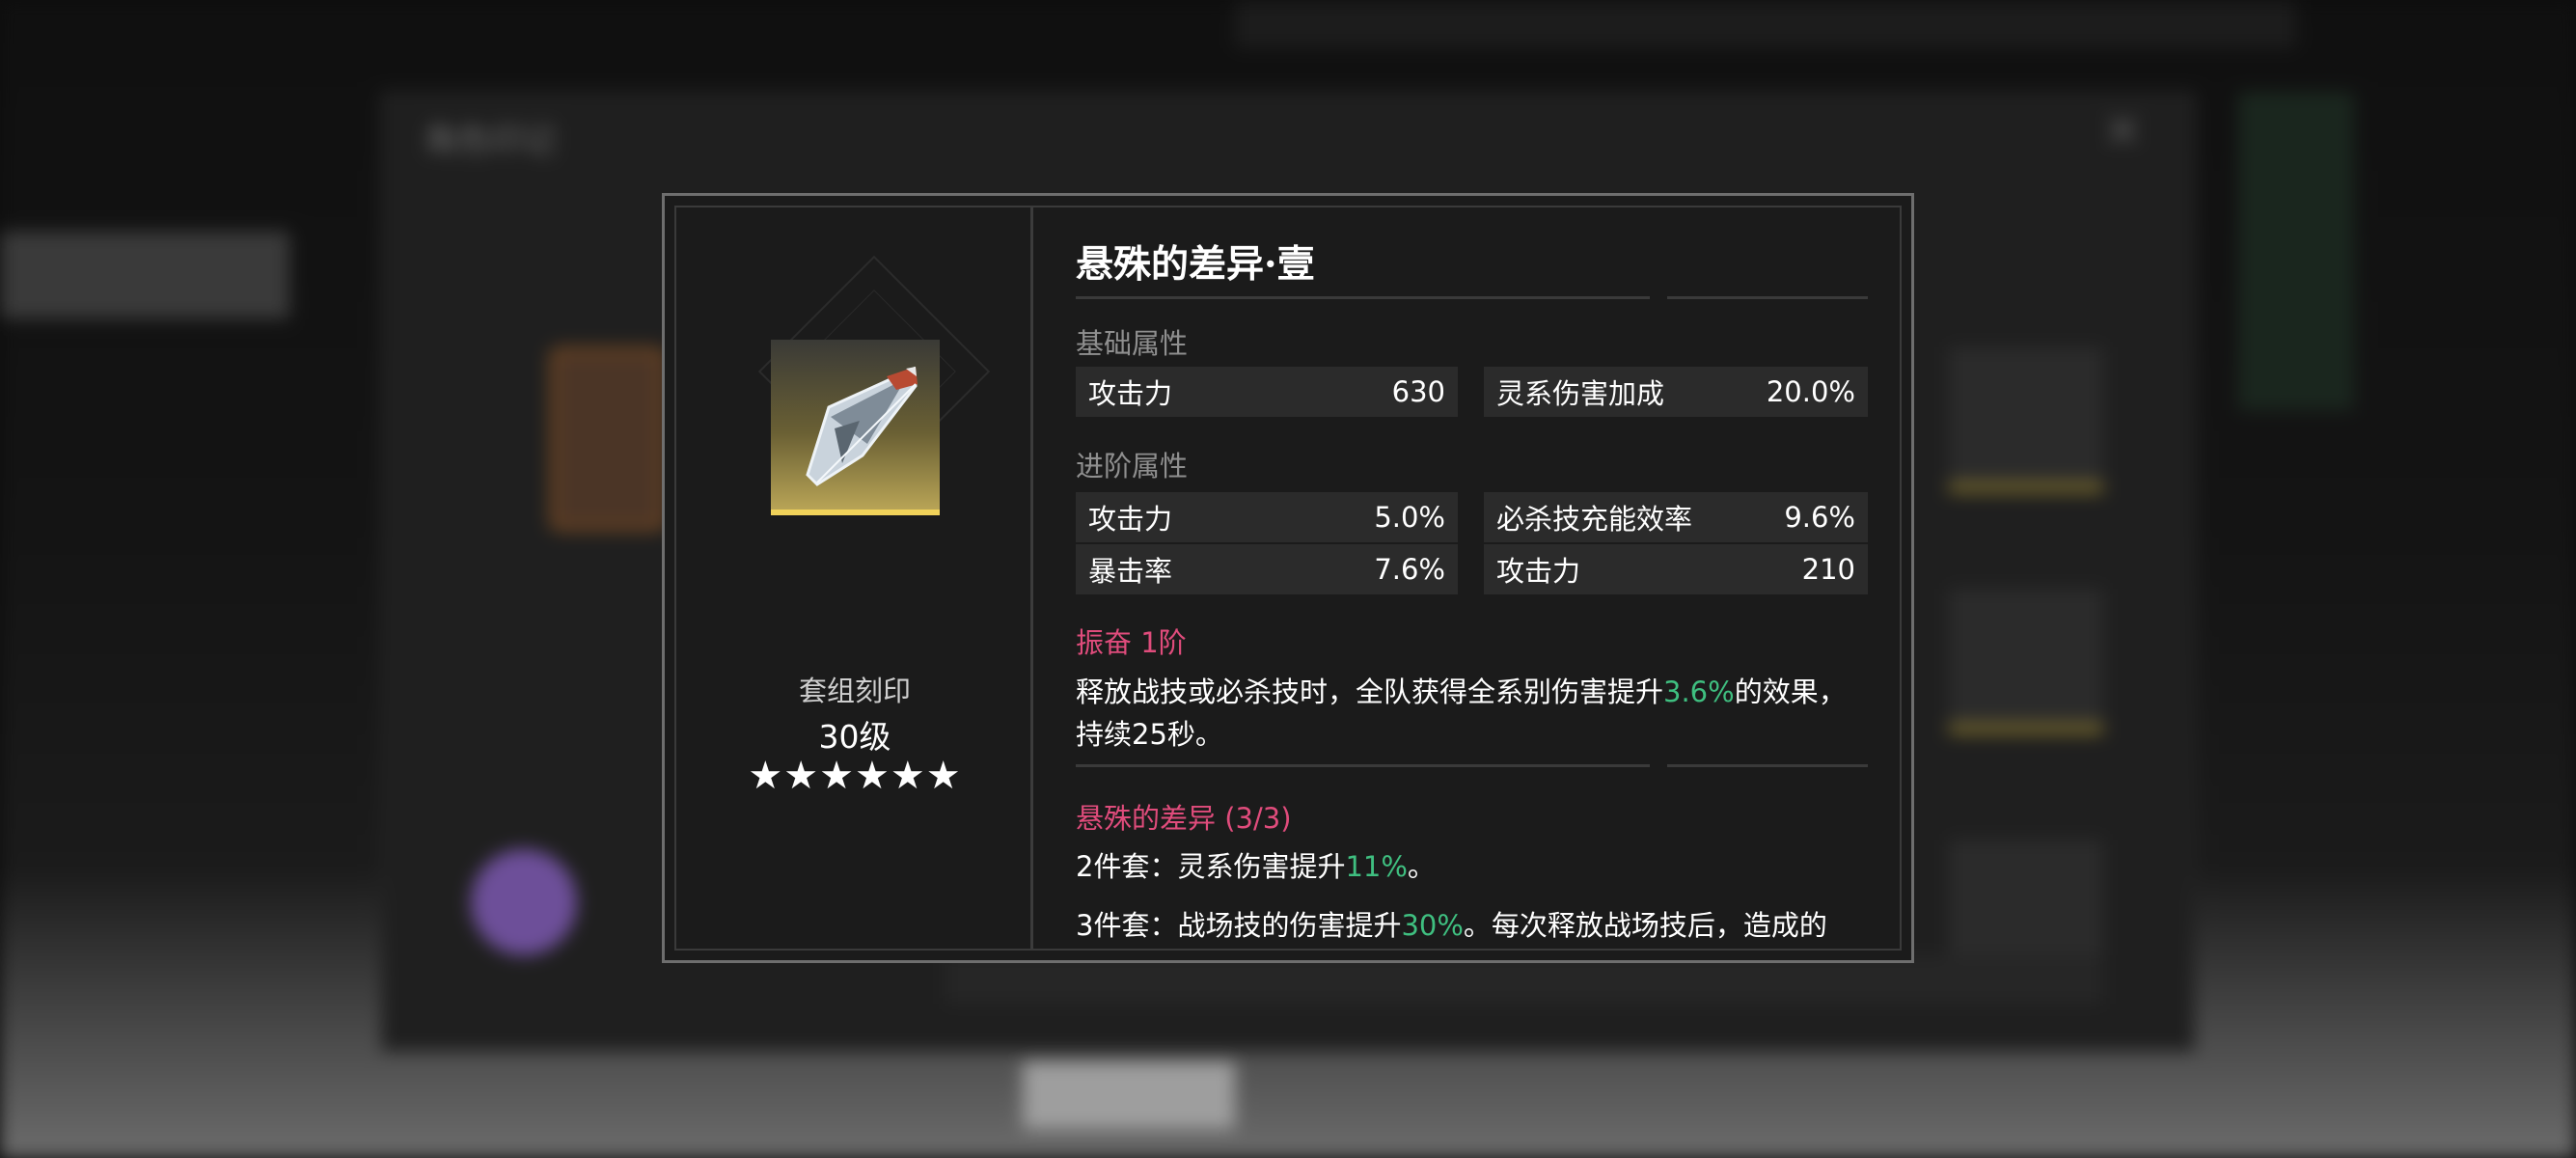  Describe the element at coordinates (1131, 571) in the screenshot. I see `stat-label: 暴击率` at that location.